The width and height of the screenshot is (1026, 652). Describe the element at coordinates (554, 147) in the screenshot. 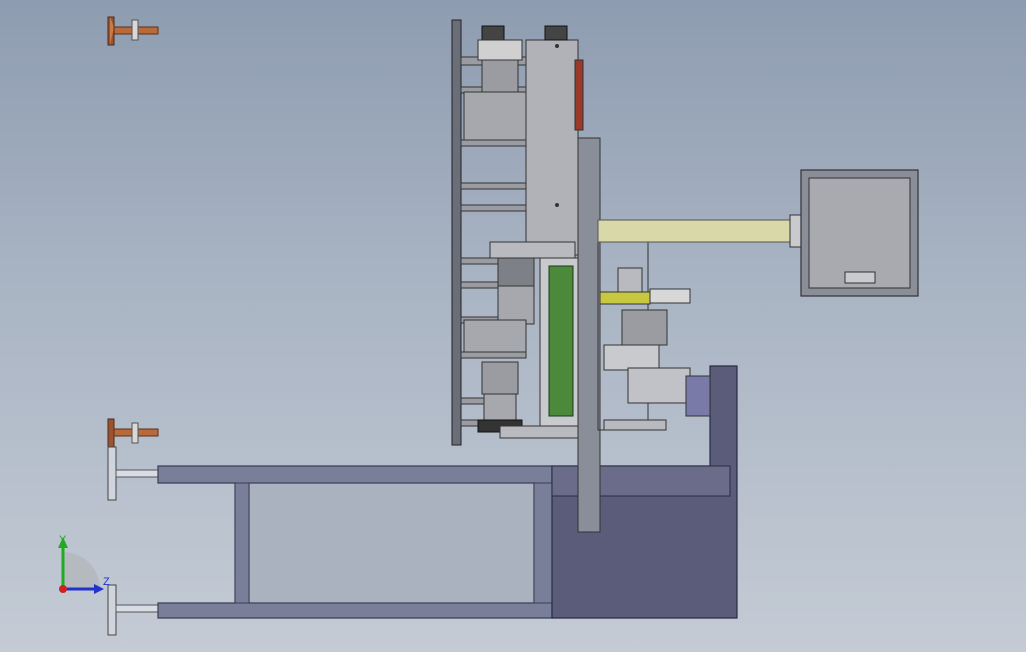

I see `main-panel` at that location.